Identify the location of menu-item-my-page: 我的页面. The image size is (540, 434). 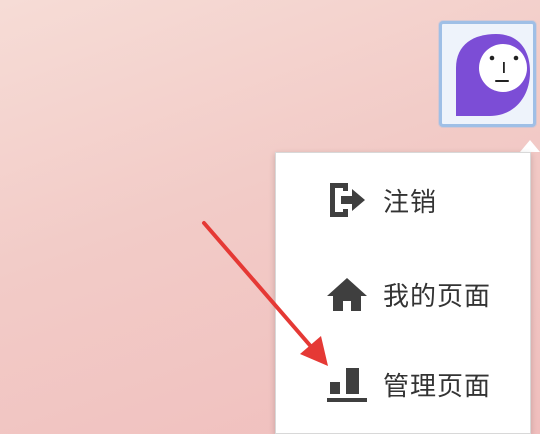
(403, 294).